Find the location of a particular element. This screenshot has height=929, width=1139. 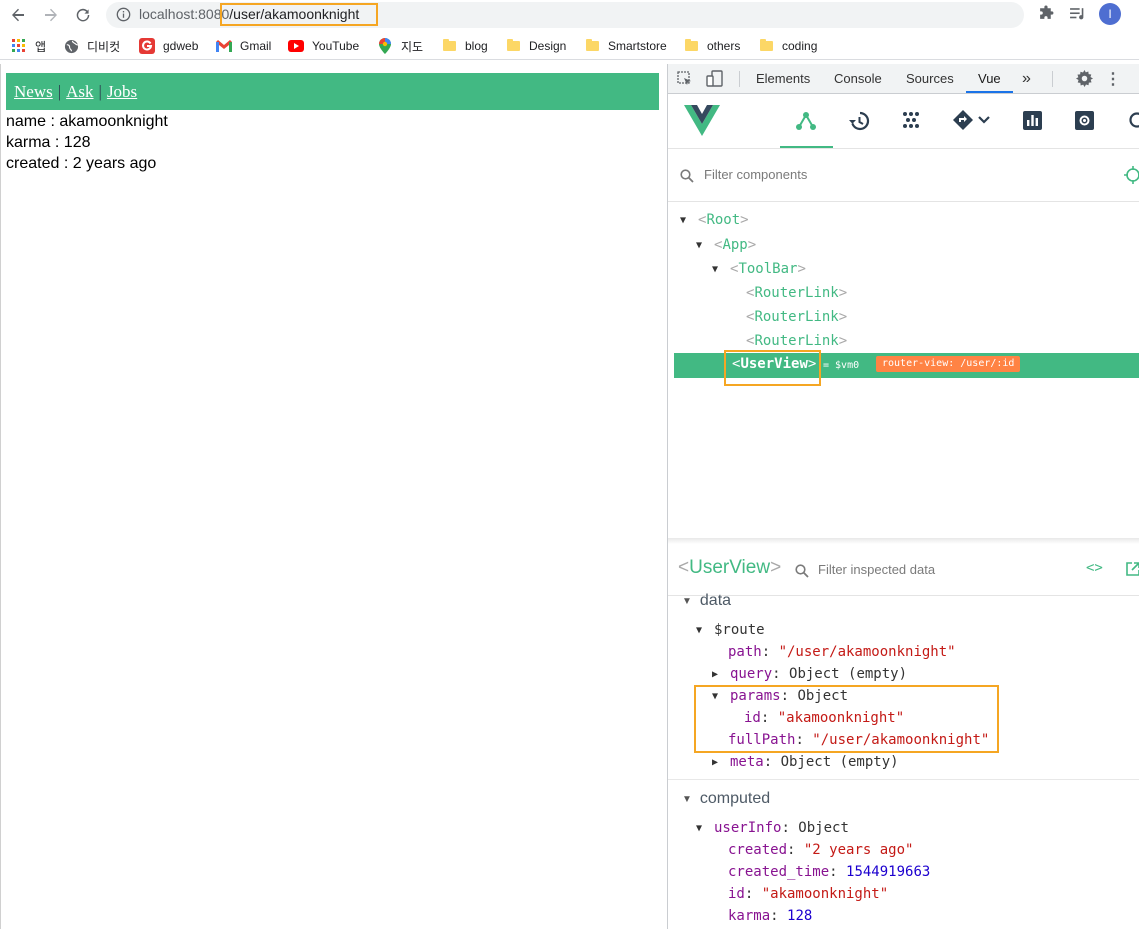

tree-node-root: ▼ < Root > is located at coordinates (714, 220).